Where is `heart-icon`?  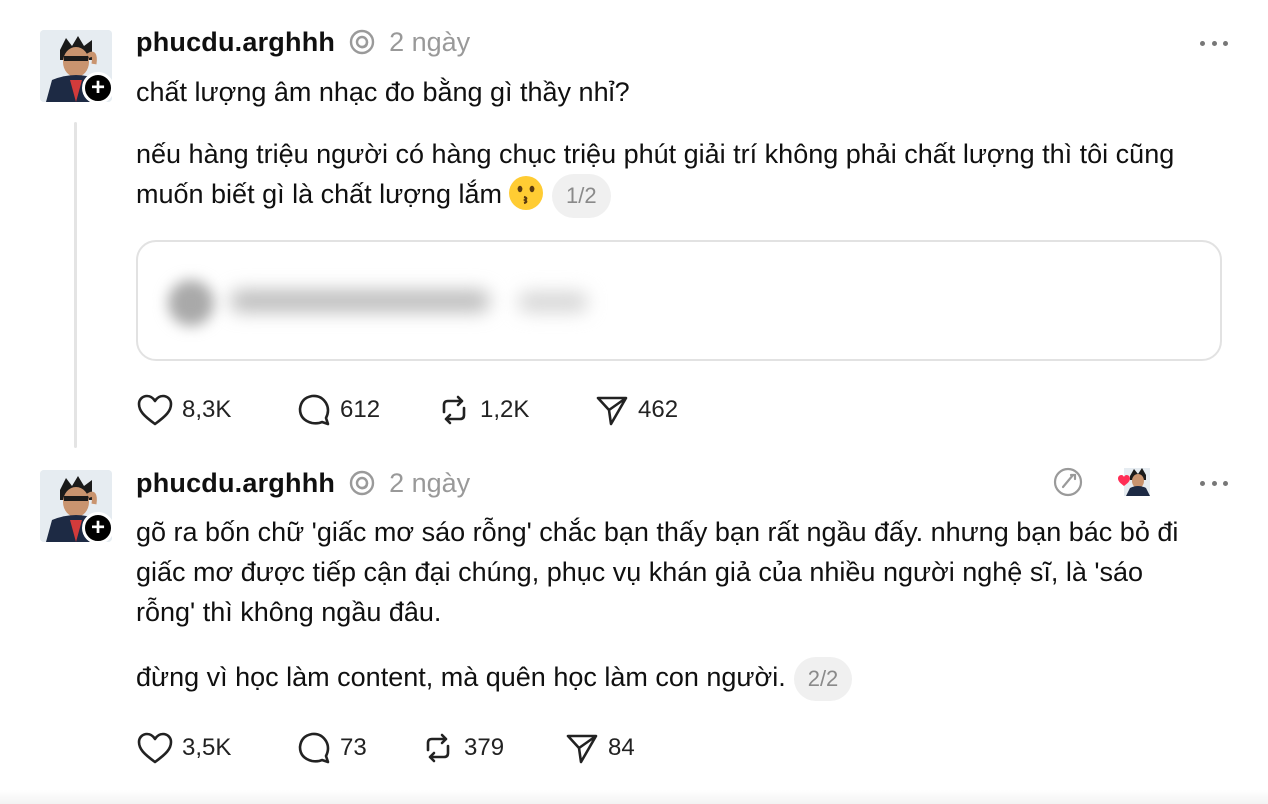
heart-icon is located at coordinates (155, 748).